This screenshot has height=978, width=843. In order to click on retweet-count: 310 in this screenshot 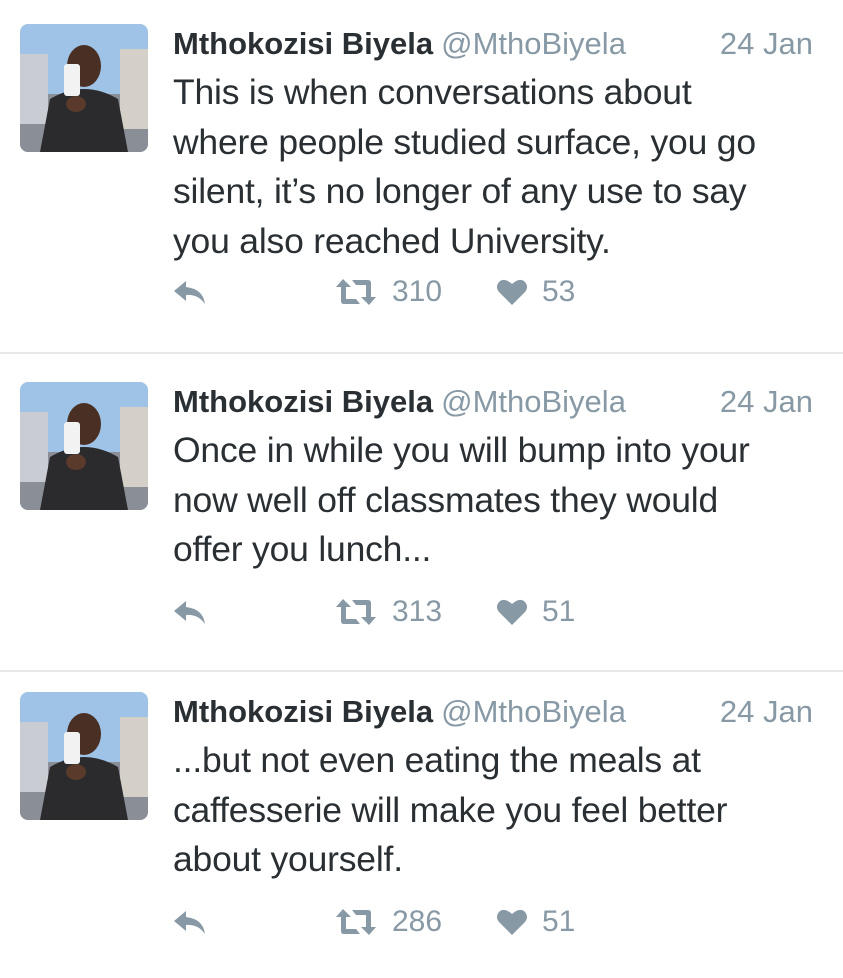, I will do `click(417, 291)`.